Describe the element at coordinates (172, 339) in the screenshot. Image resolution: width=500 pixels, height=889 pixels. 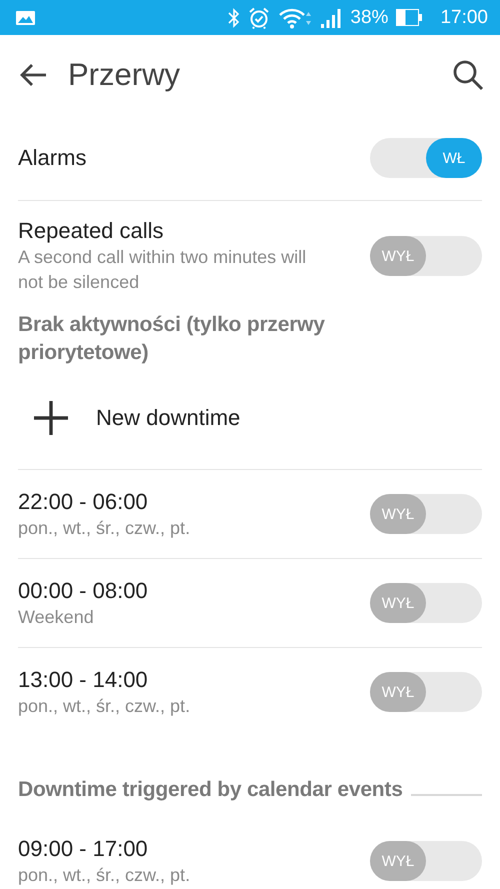
I see `section-header: Brak aktywności (tylko przerwy priorytetowe)` at that location.